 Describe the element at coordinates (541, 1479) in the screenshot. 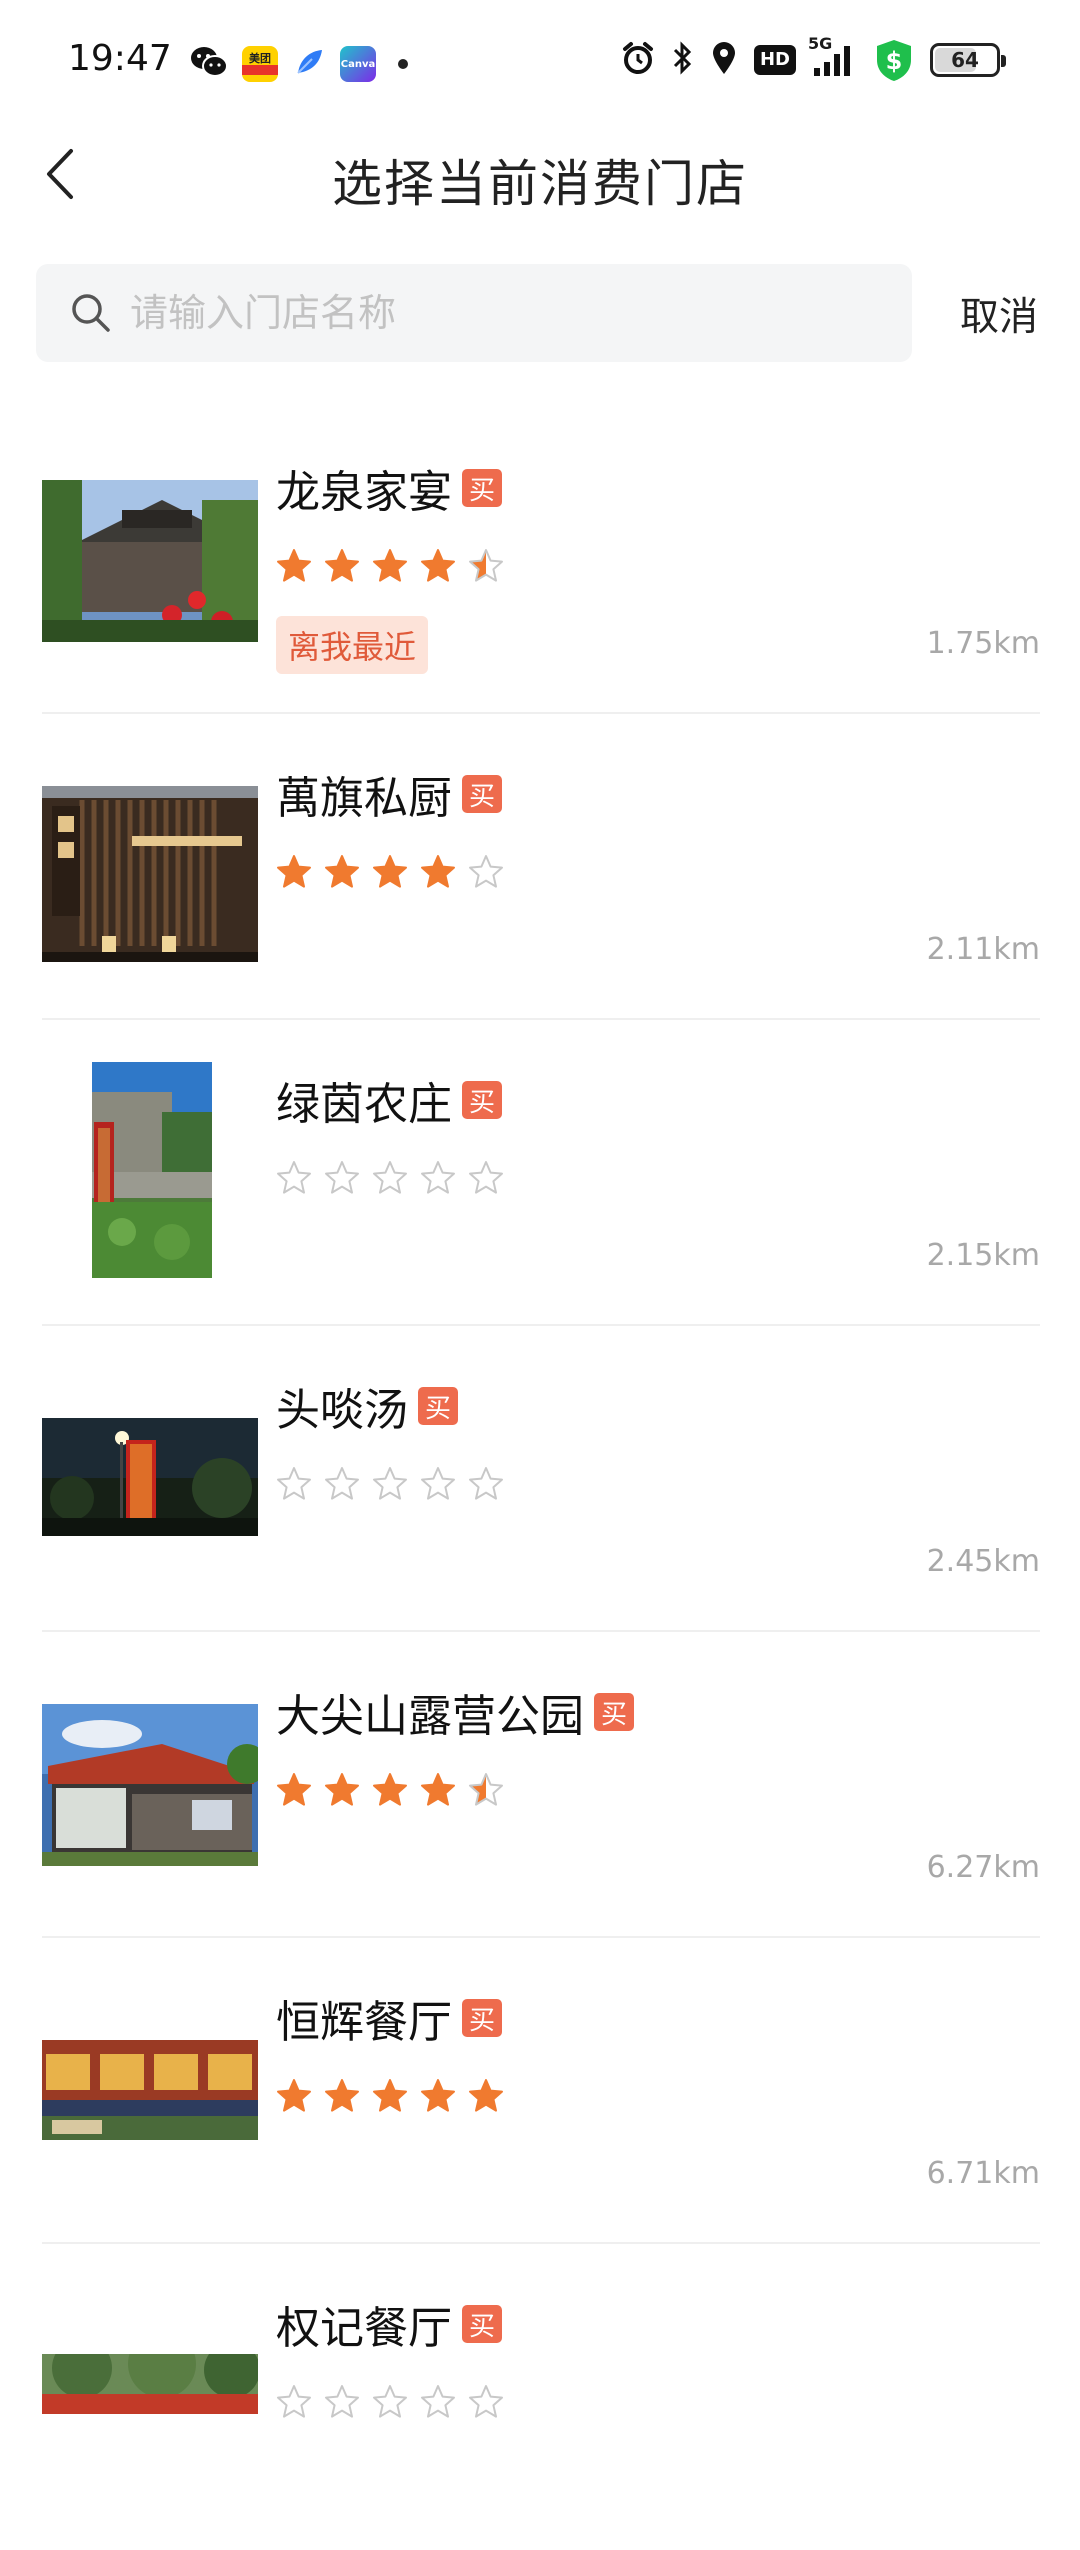

I see `store-item: 头啖汤 买 2.45km` at that location.